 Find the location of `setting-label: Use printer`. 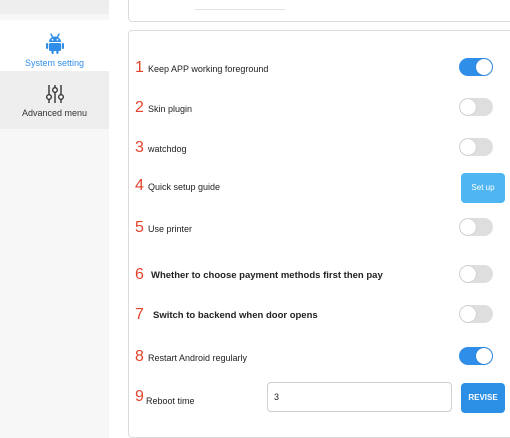

setting-label: Use printer is located at coordinates (170, 229).